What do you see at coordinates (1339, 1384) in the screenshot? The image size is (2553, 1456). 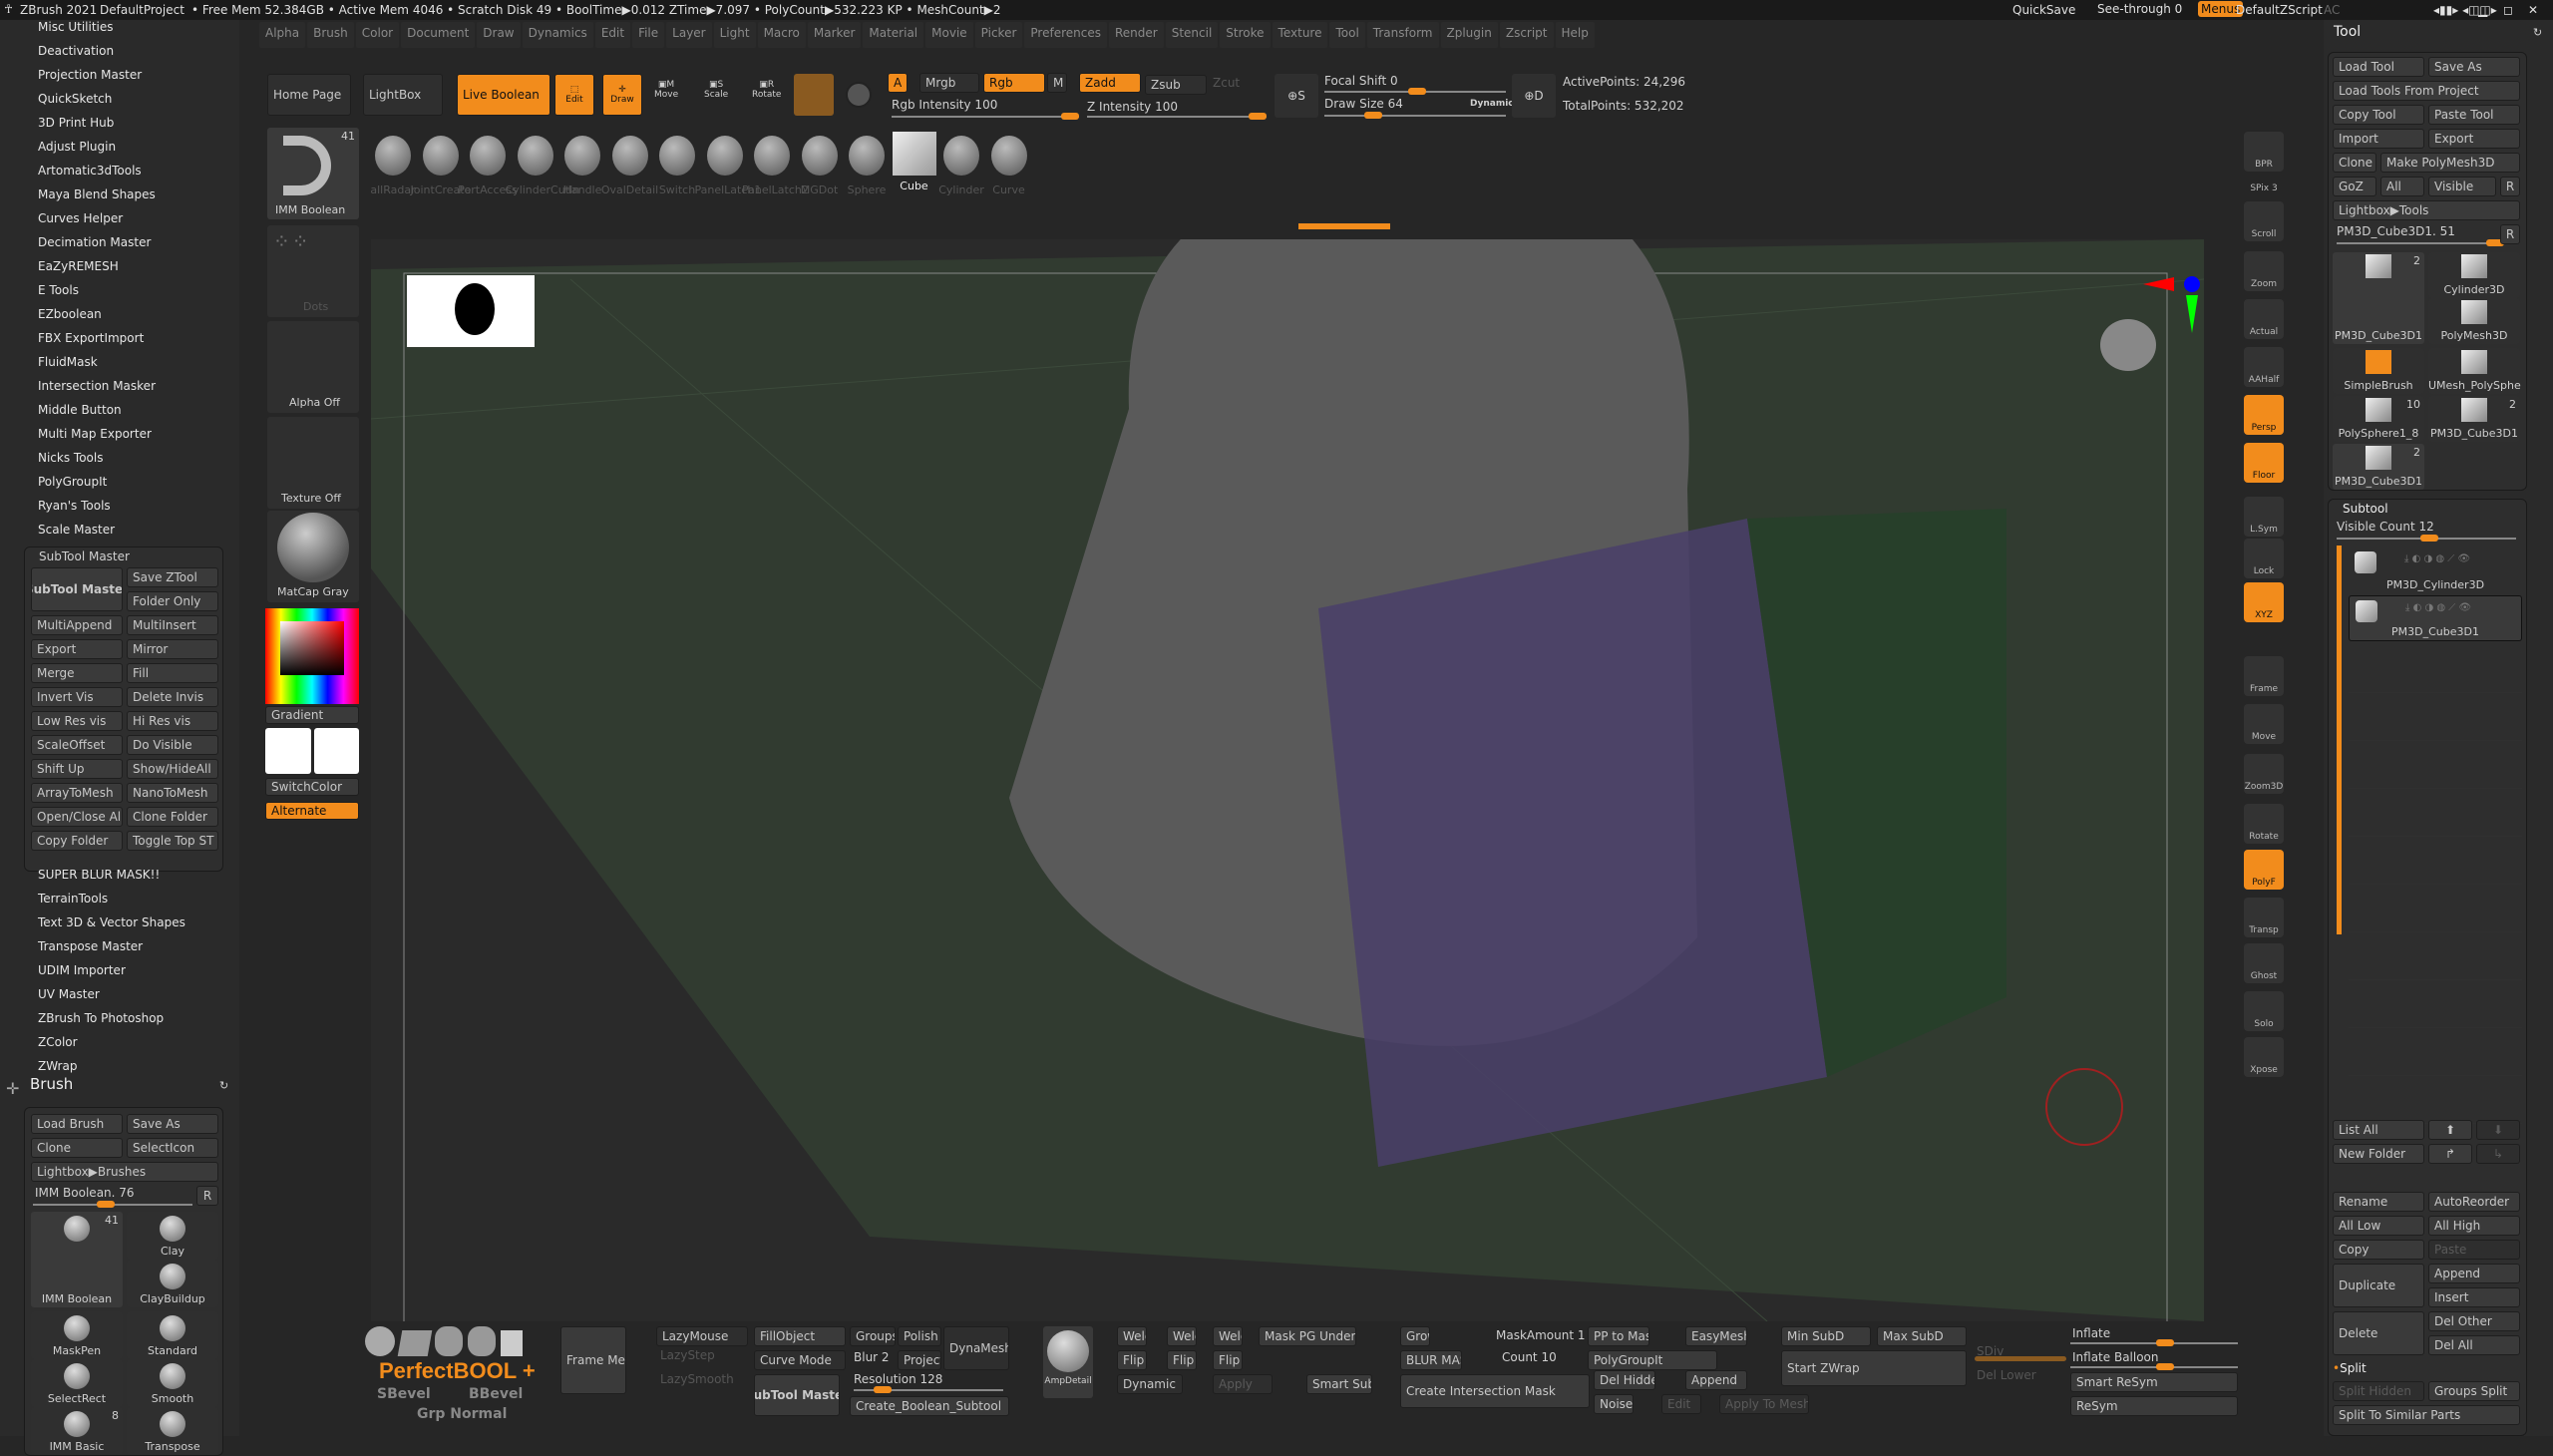 I see `smart-subdiv-button: Smart Subdiv` at bounding box center [1339, 1384].